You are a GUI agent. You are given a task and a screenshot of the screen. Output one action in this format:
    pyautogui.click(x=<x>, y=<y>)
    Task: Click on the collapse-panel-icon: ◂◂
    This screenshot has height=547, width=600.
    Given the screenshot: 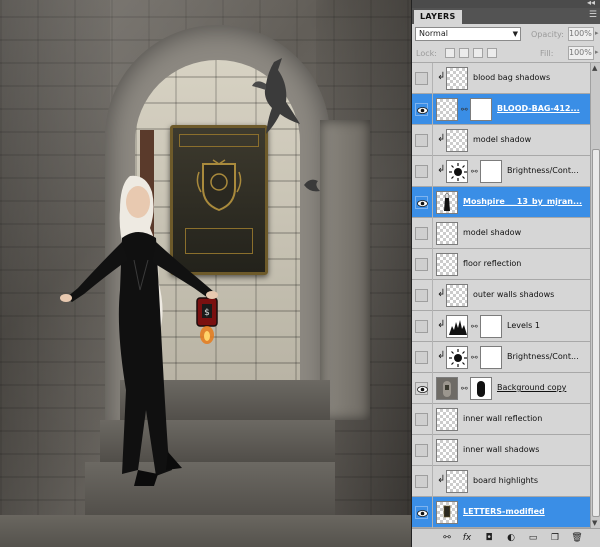 What is the action you would take?
    pyautogui.click(x=591, y=3)
    